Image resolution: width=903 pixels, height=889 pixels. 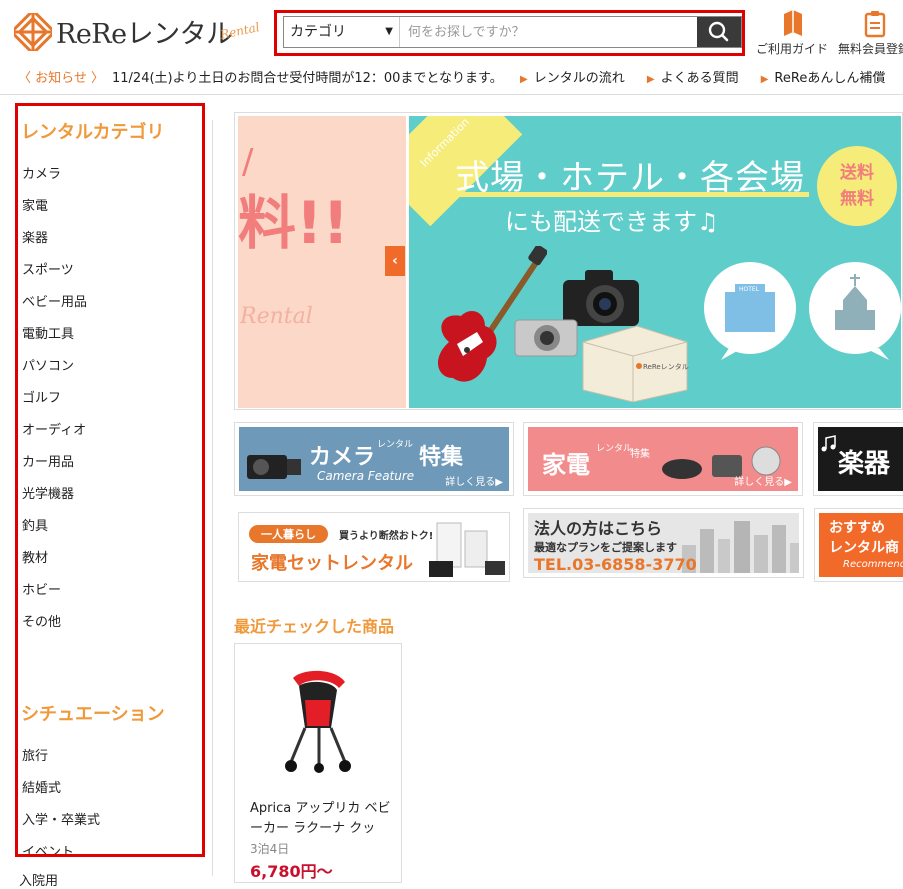 What do you see at coordinates (605, 547) in the screenshot?
I see `corporate-tile-subtitle: 最適なプランをご提案します` at bounding box center [605, 547].